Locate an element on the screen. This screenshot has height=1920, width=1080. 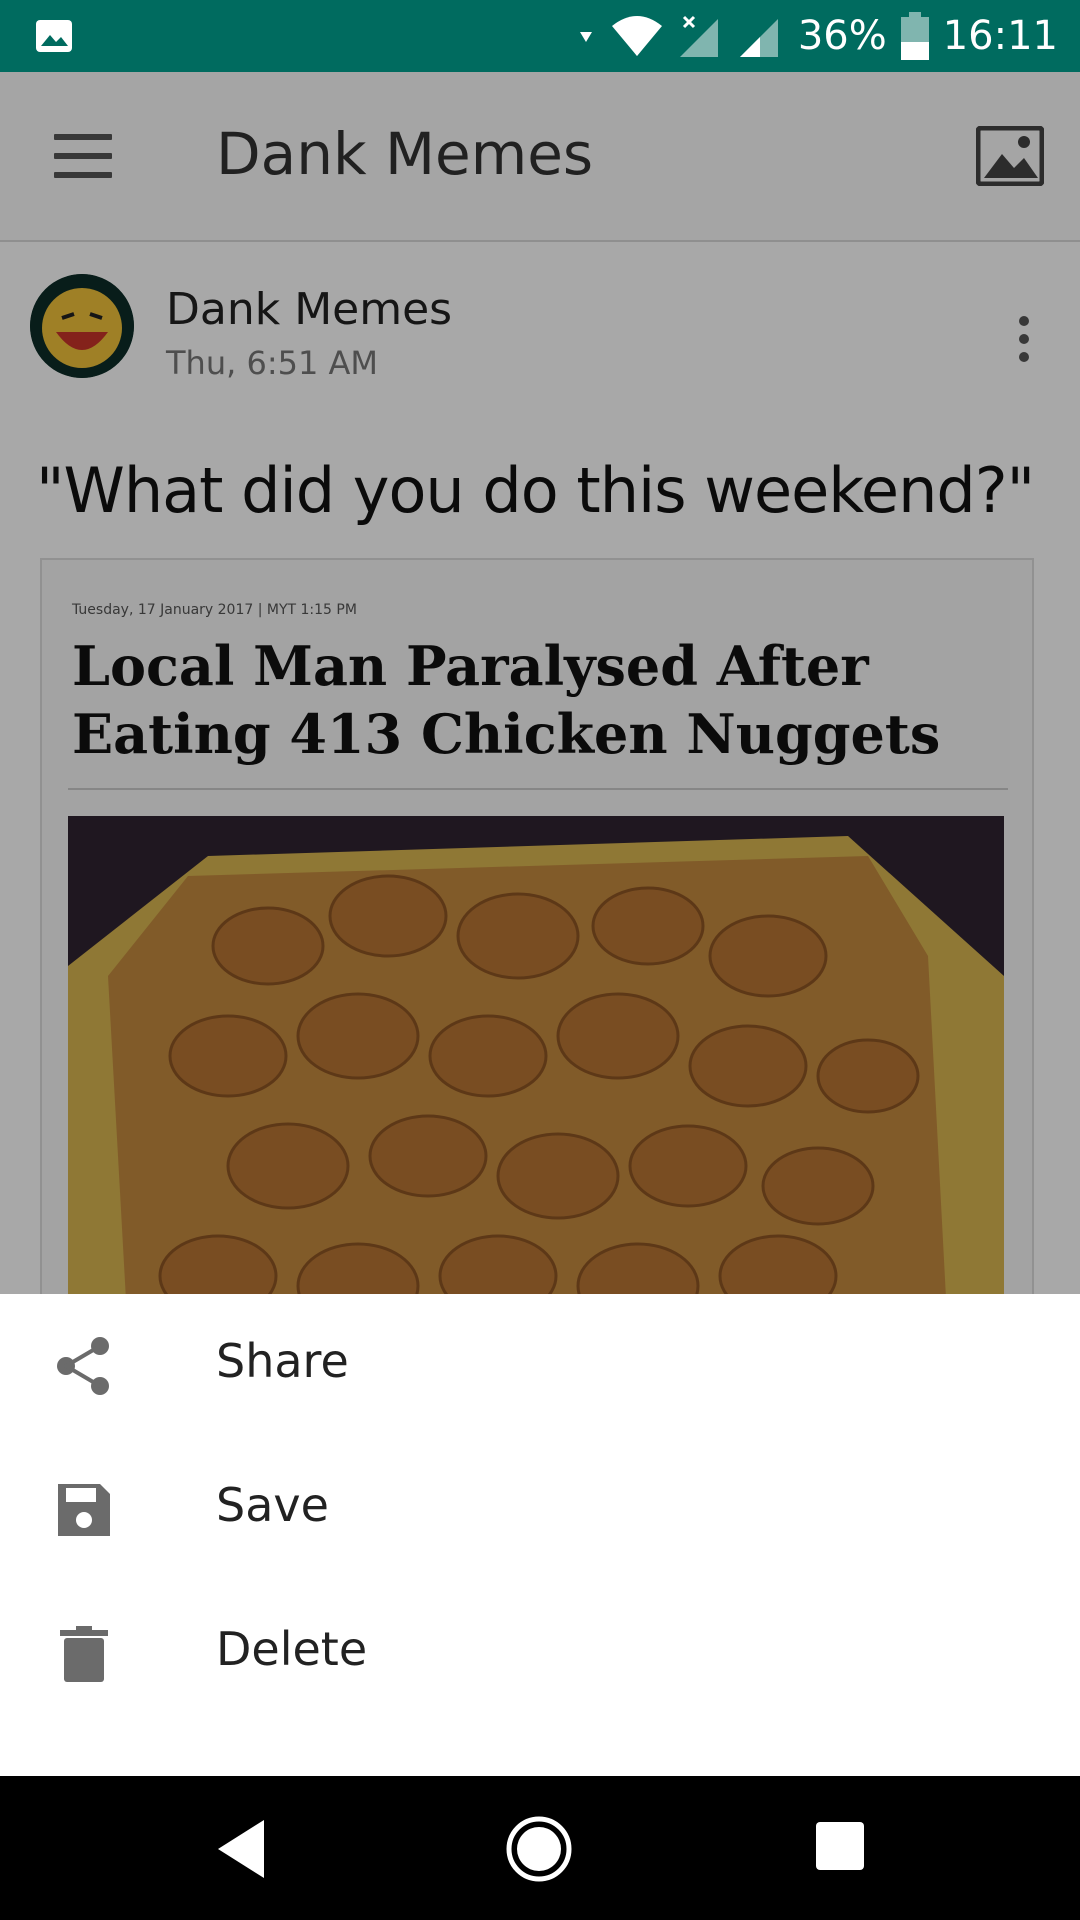
signal-no-service-icon is located at coordinates (698, 36).